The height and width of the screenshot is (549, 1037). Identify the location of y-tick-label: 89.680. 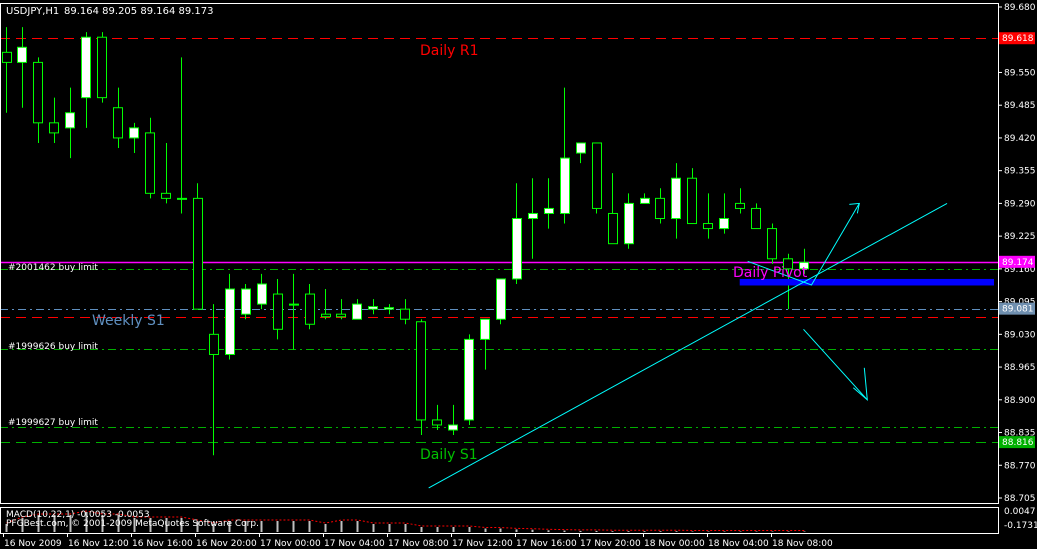
(1020, 8).